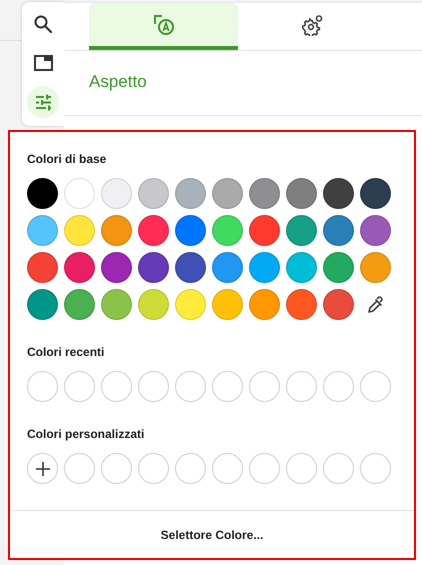  What do you see at coordinates (67, 159) in the screenshot?
I see `group-title: Colori di base` at bounding box center [67, 159].